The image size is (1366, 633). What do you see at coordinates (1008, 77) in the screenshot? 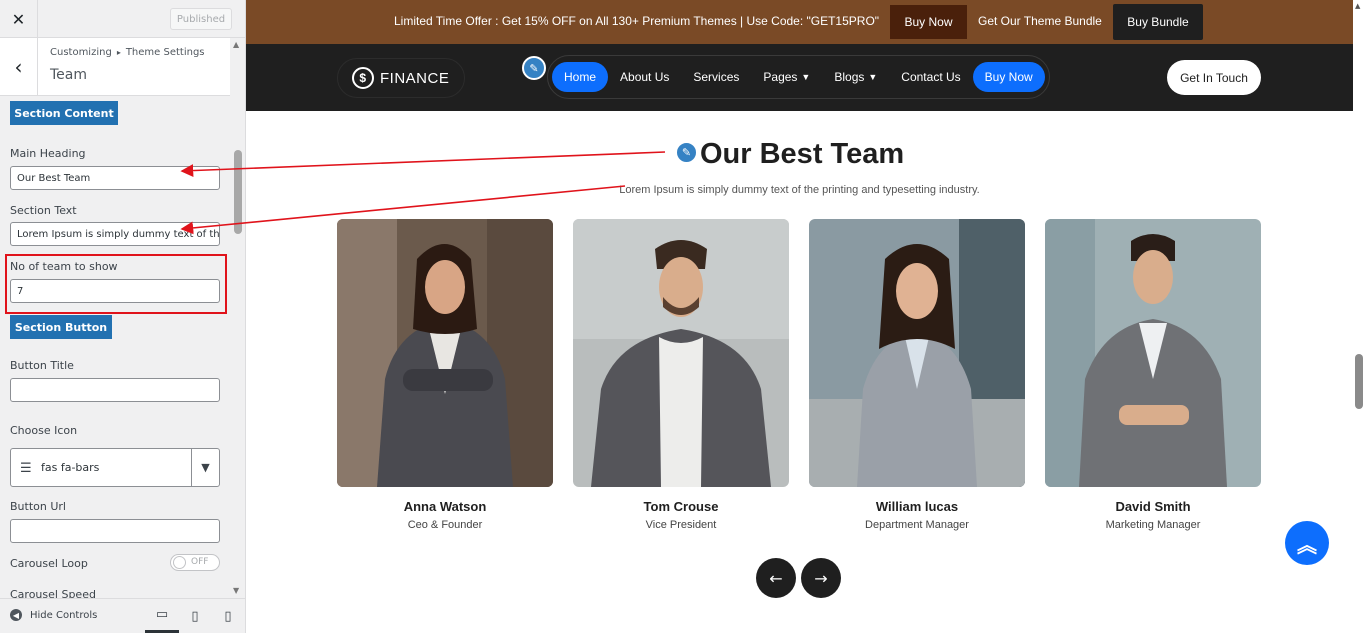
I see `nav-buy-now-button: Buy Now` at bounding box center [1008, 77].